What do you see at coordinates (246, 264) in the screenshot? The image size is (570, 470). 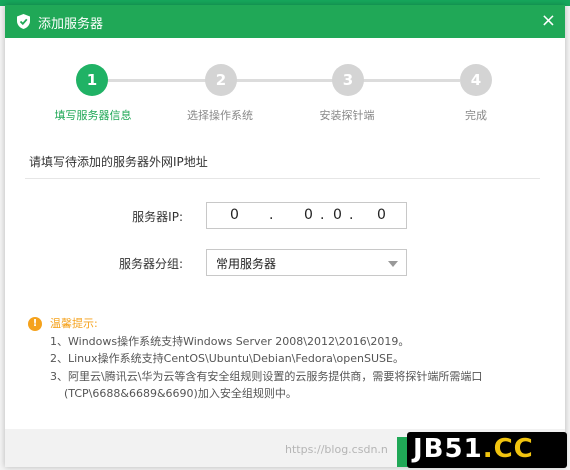 I see `server-group-value: 常用服务器` at bounding box center [246, 264].